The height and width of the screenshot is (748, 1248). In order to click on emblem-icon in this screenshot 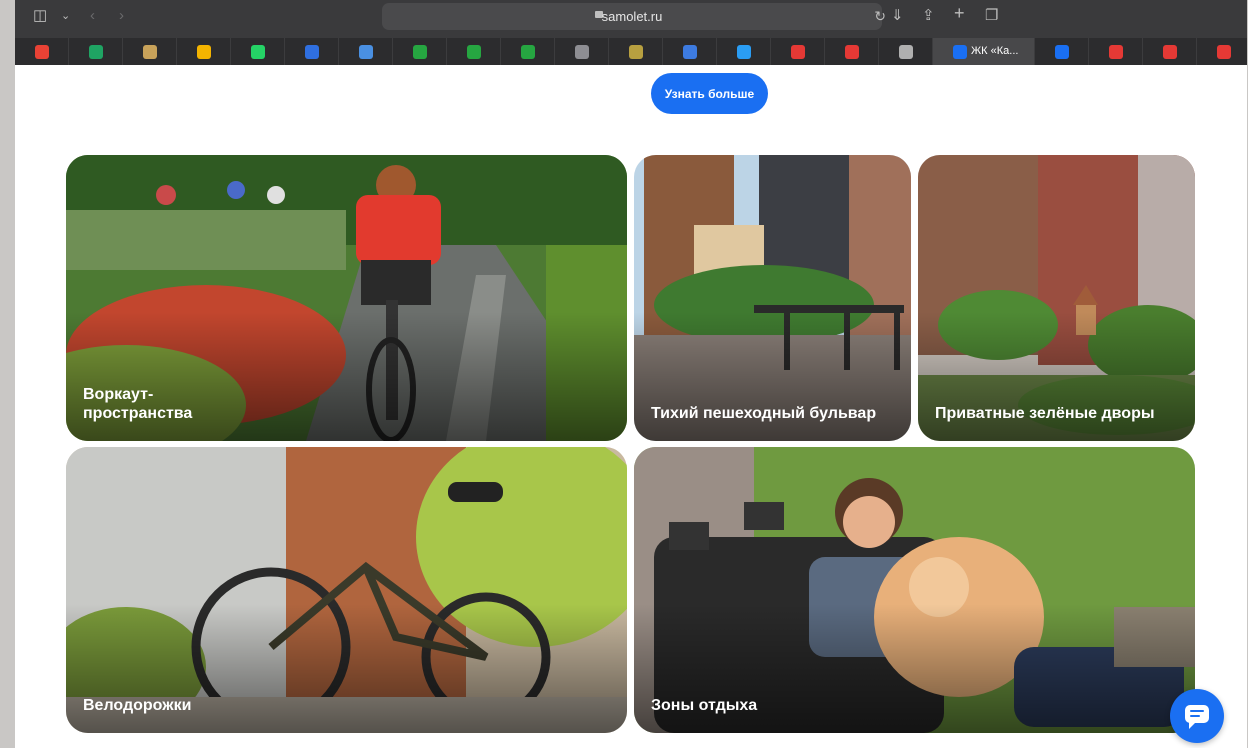, I will do `click(635, 52)`.